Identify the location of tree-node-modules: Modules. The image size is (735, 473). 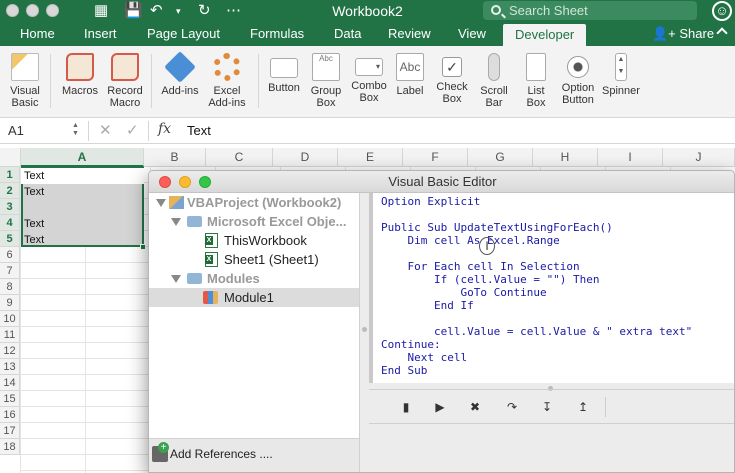
(254, 278).